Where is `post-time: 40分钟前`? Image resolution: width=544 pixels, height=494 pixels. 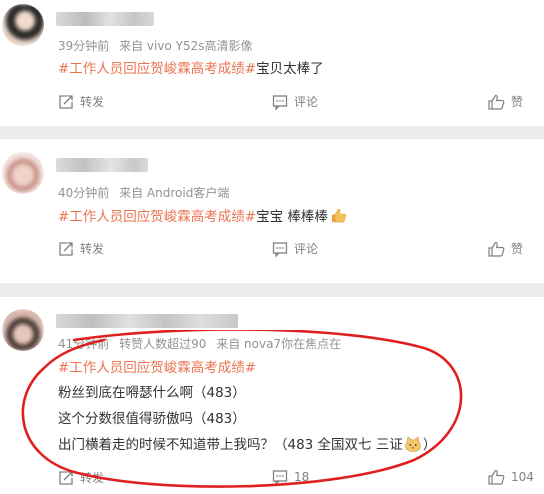 post-time: 40分钟前 is located at coordinates (84, 193).